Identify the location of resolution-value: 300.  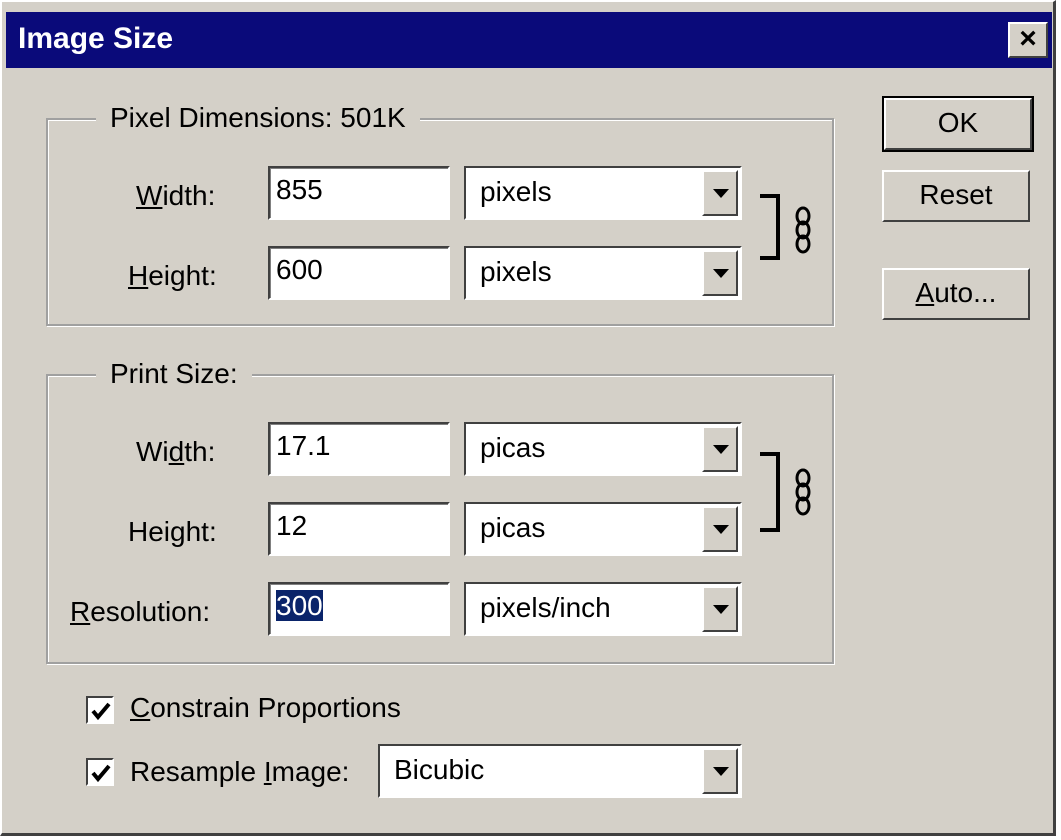
(299, 605).